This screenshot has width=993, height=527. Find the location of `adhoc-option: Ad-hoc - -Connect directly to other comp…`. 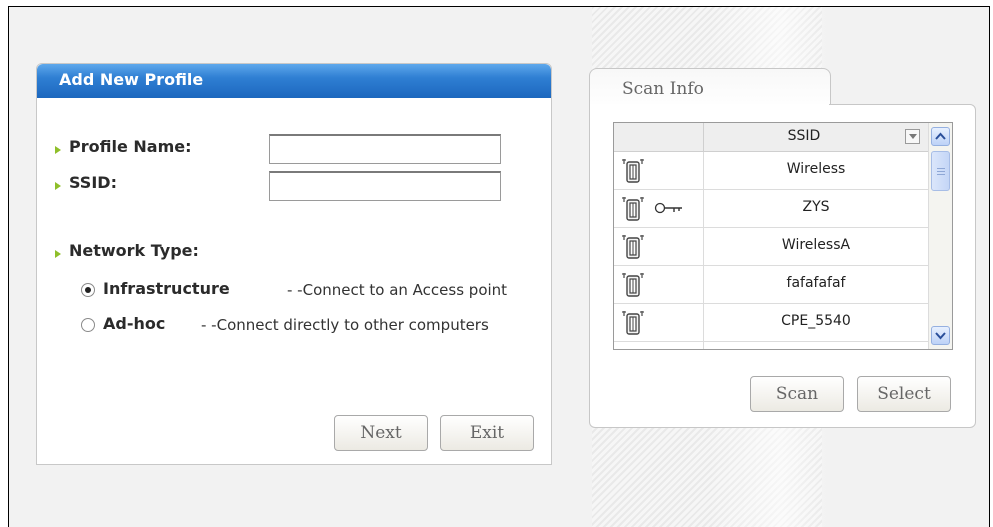

adhoc-option: Ad-hoc - -Connect directly to other comp… is located at coordinates (316, 326).